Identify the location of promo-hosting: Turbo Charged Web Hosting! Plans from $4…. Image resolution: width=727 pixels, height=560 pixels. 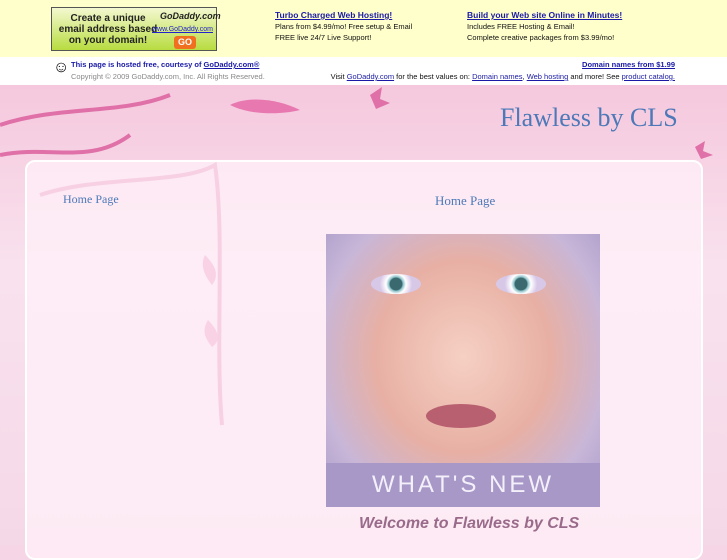
(343, 26).